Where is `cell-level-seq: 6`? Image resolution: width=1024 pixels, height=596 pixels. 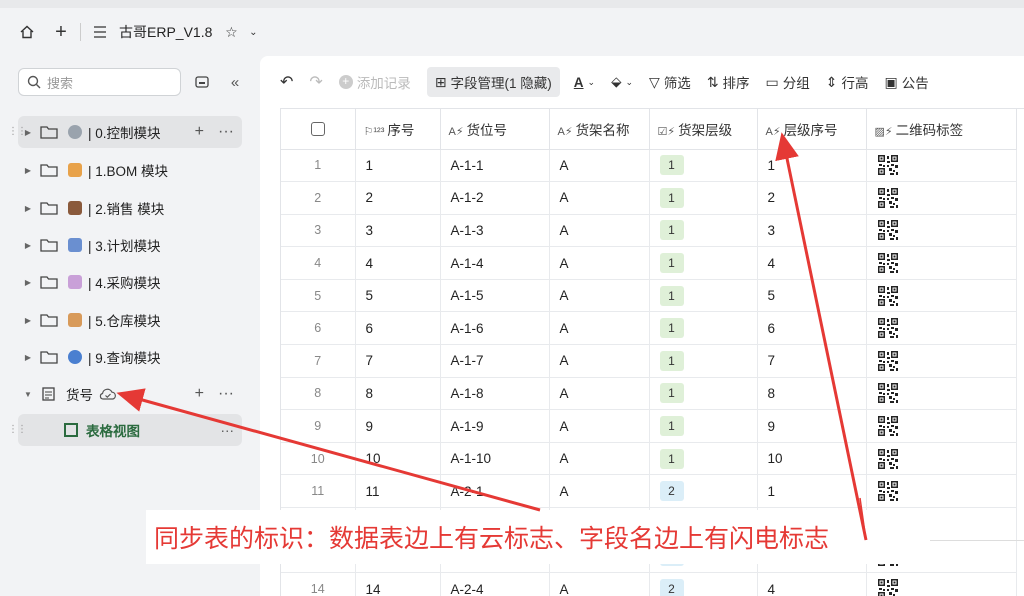 cell-level-seq: 6 is located at coordinates (812, 328).